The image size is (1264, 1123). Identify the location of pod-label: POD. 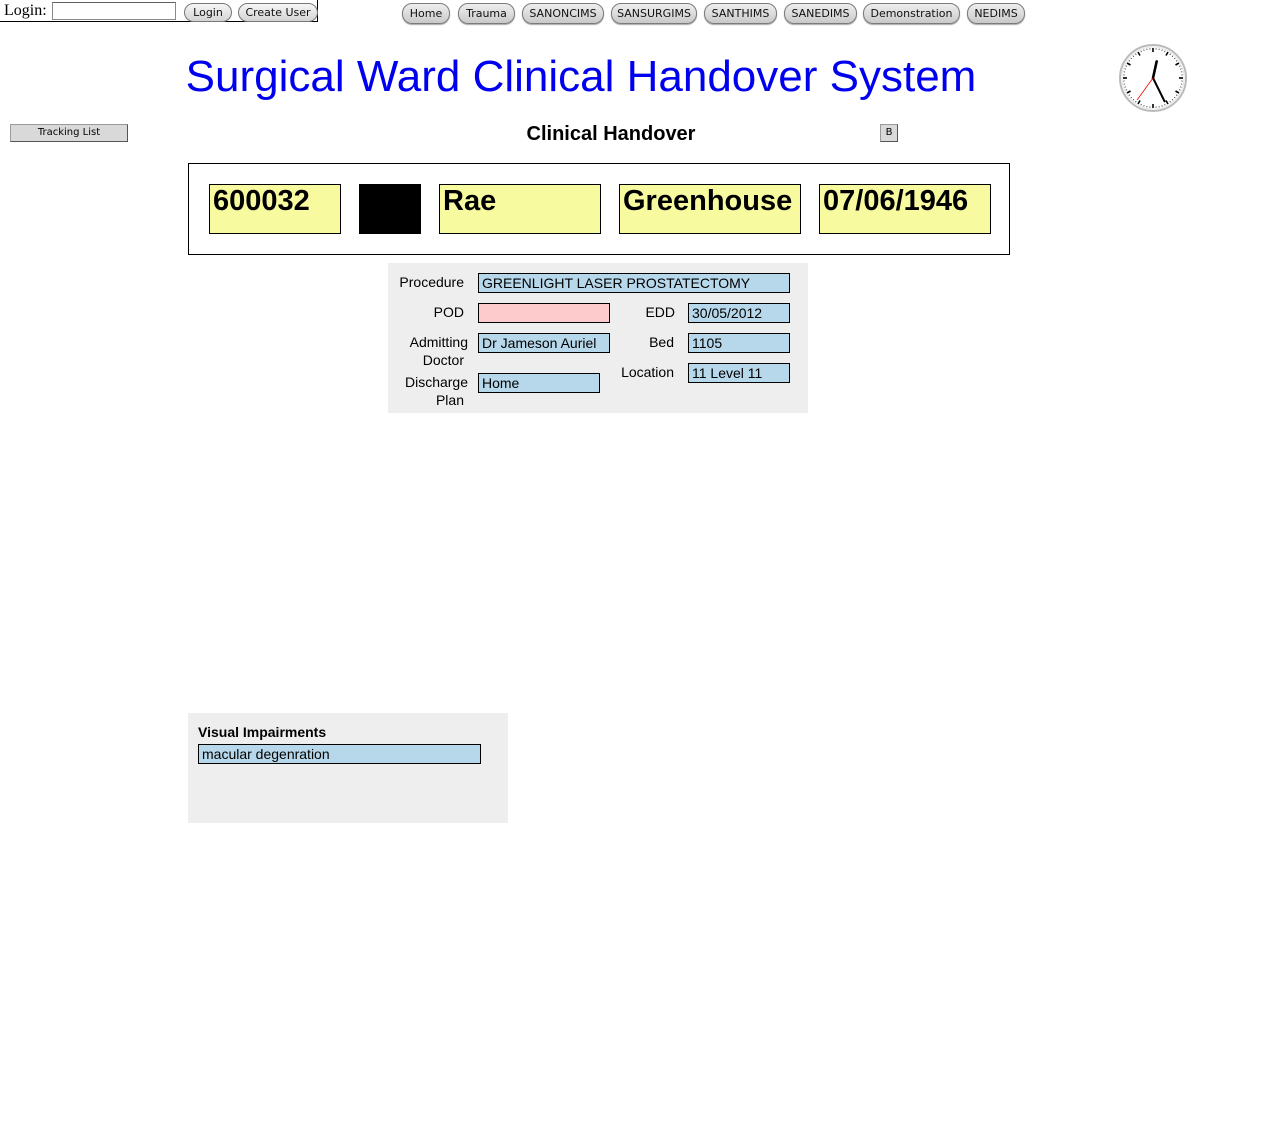
(448, 312).